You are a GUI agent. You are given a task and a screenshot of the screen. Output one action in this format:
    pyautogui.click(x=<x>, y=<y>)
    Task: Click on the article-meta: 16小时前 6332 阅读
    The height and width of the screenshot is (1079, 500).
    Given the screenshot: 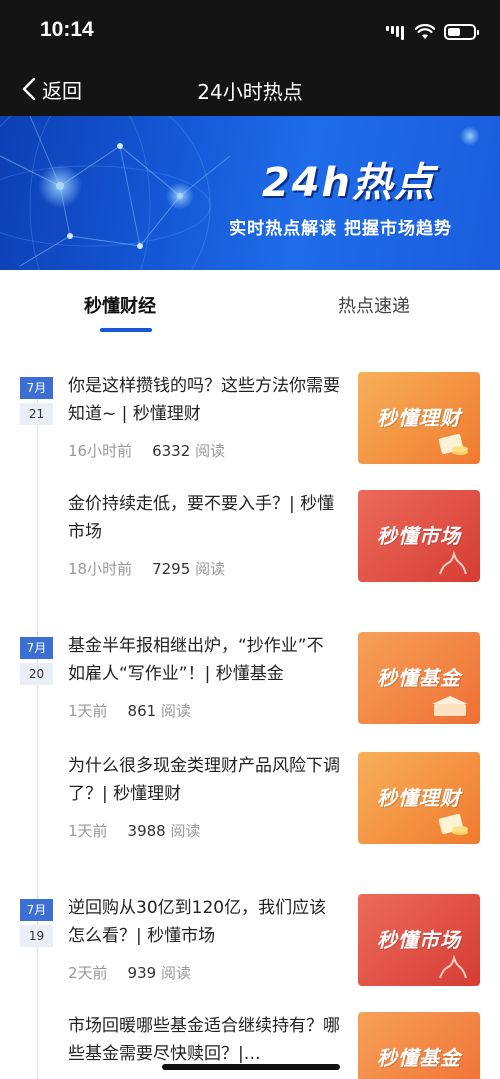 What is the action you would take?
    pyautogui.click(x=146, y=450)
    